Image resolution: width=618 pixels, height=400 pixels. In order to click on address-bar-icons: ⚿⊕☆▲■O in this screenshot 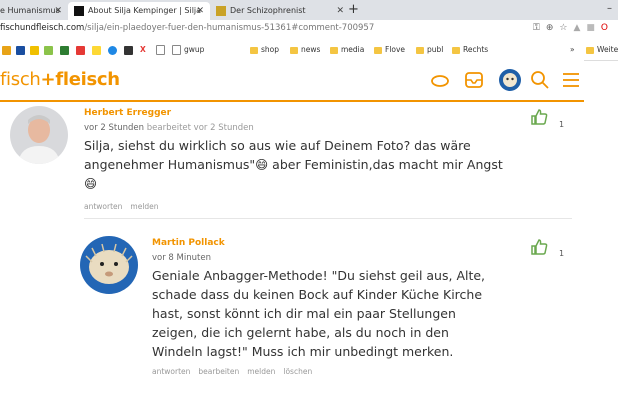, I will do `click(573, 28)`.